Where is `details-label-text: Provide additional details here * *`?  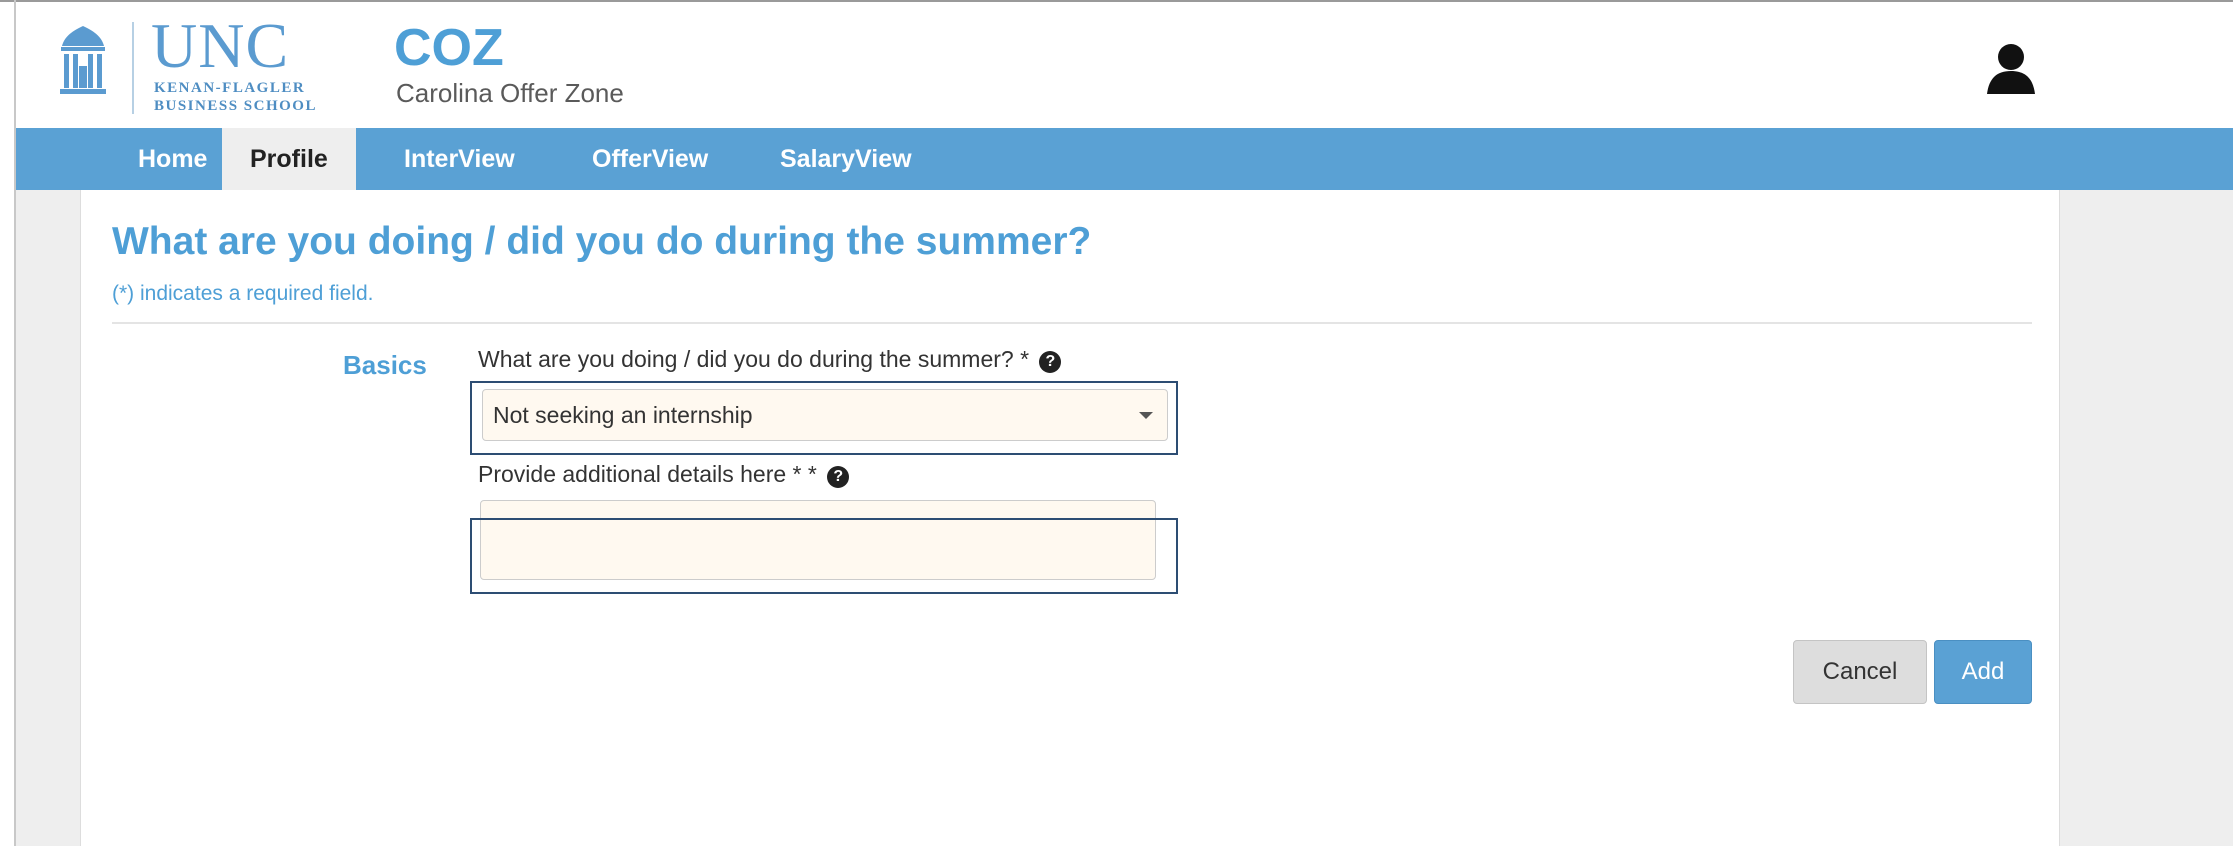
details-label-text: Provide additional details here * * is located at coordinates (647, 474).